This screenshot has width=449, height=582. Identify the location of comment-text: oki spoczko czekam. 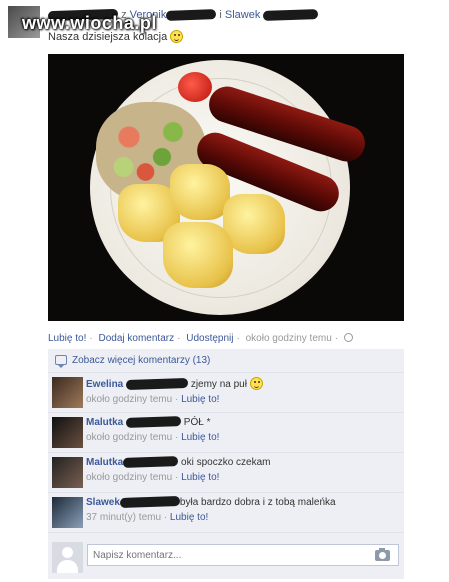
(226, 462).